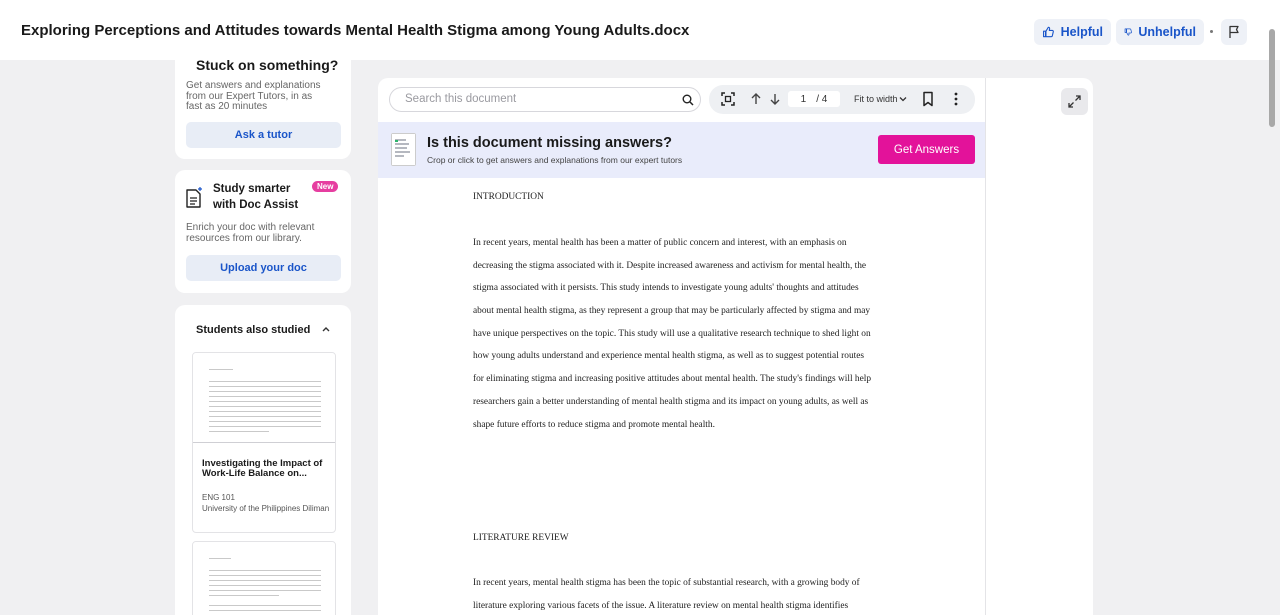  What do you see at coordinates (876, 99) in the screenshot?
I see `zoom-select: Fit to width` at bounding box center [876, 99].